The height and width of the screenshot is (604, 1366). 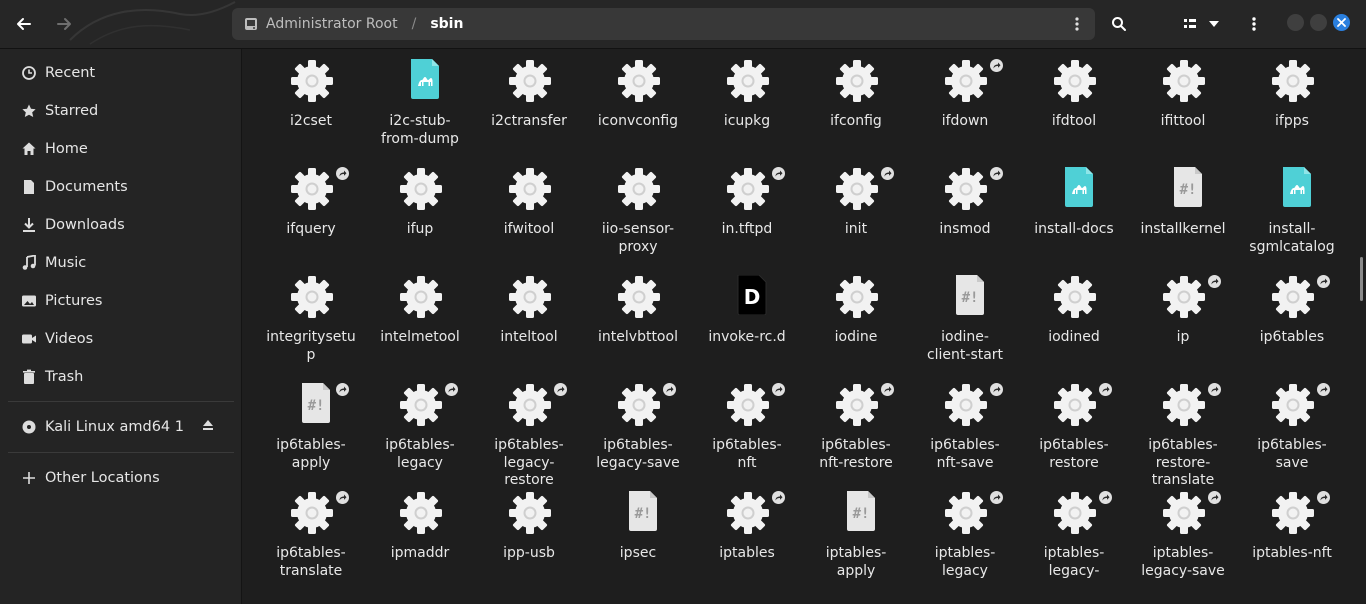 What do you see at coordinates (965, 337) in the screenshot?
I see `file-name-line: iodine-` at bounding box center [965, 337].